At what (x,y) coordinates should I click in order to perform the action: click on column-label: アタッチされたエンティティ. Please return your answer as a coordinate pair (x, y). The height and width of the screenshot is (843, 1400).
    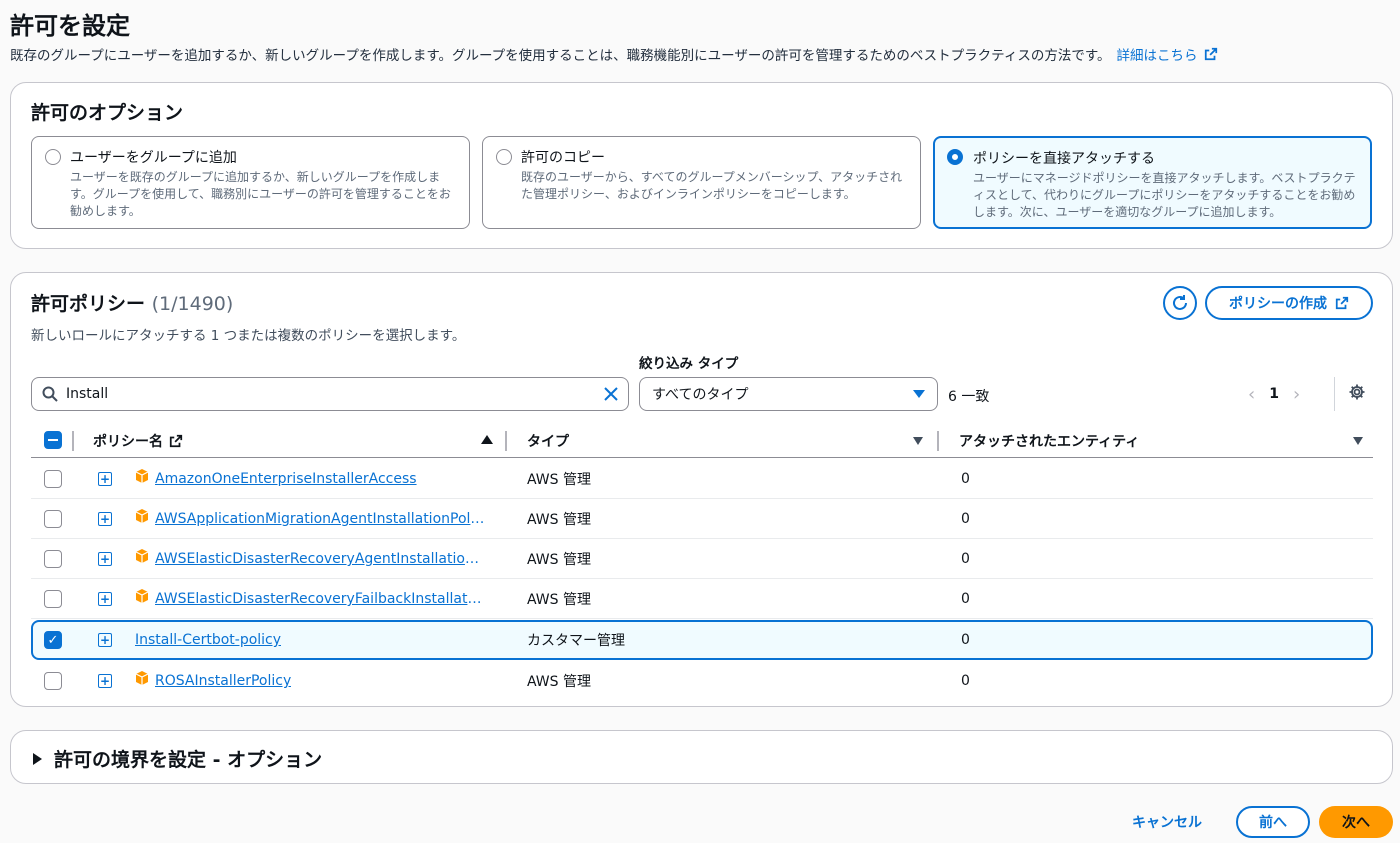
    Looking at the image, I should click on (1049, 441).